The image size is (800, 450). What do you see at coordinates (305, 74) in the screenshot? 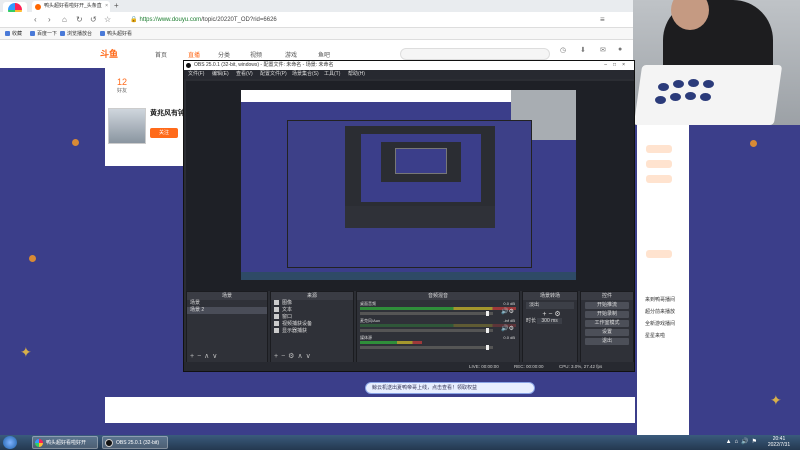
I see `menu-scene-collection: 场景集合(S)` at bounding box center [305, 74].